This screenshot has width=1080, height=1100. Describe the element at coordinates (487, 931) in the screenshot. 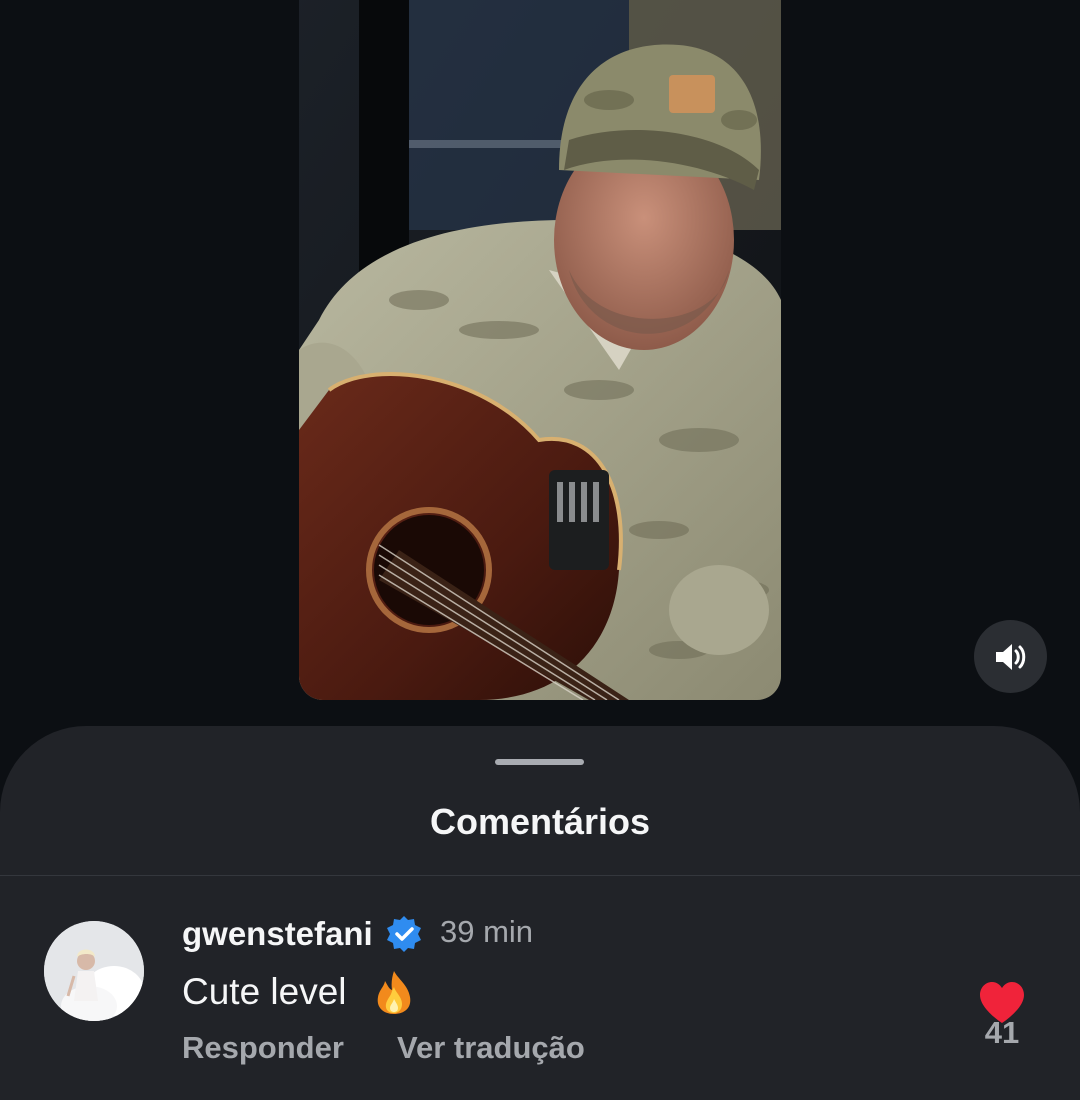

I see `comment-time: 39 min` at that location.